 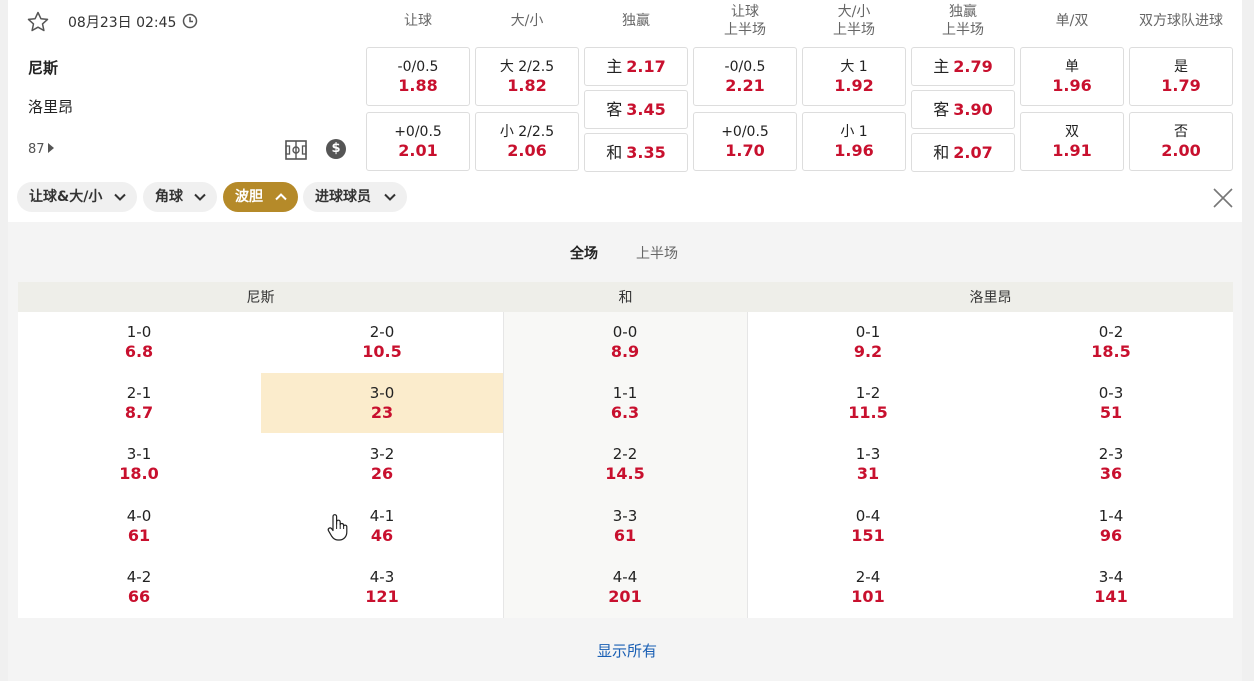 What do you see at coordinates (43, 68) in the screenshot?
I see `home-team-name: 尼斯` at bounding box center [43, 68].